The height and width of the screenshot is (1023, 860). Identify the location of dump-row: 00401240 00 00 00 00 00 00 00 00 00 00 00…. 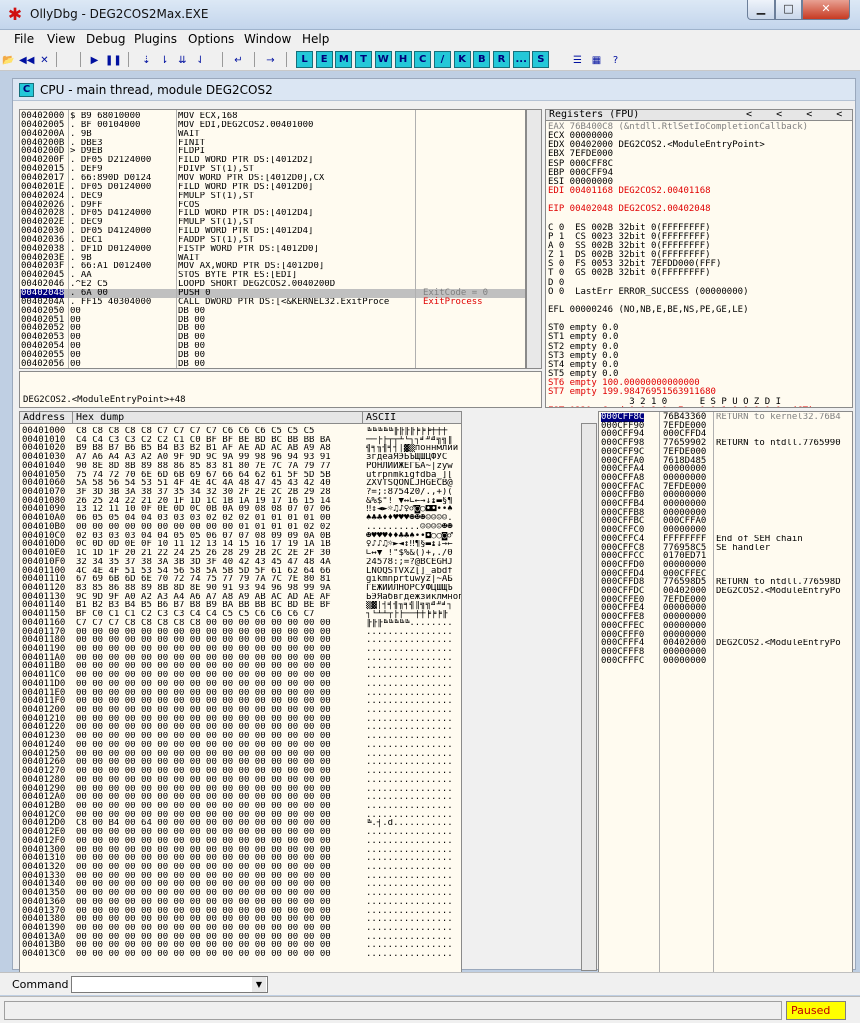
(240, 745).